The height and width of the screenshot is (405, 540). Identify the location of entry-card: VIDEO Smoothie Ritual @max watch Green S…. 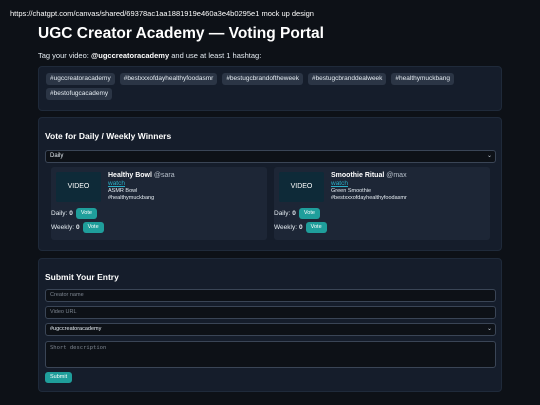
(382, 203).